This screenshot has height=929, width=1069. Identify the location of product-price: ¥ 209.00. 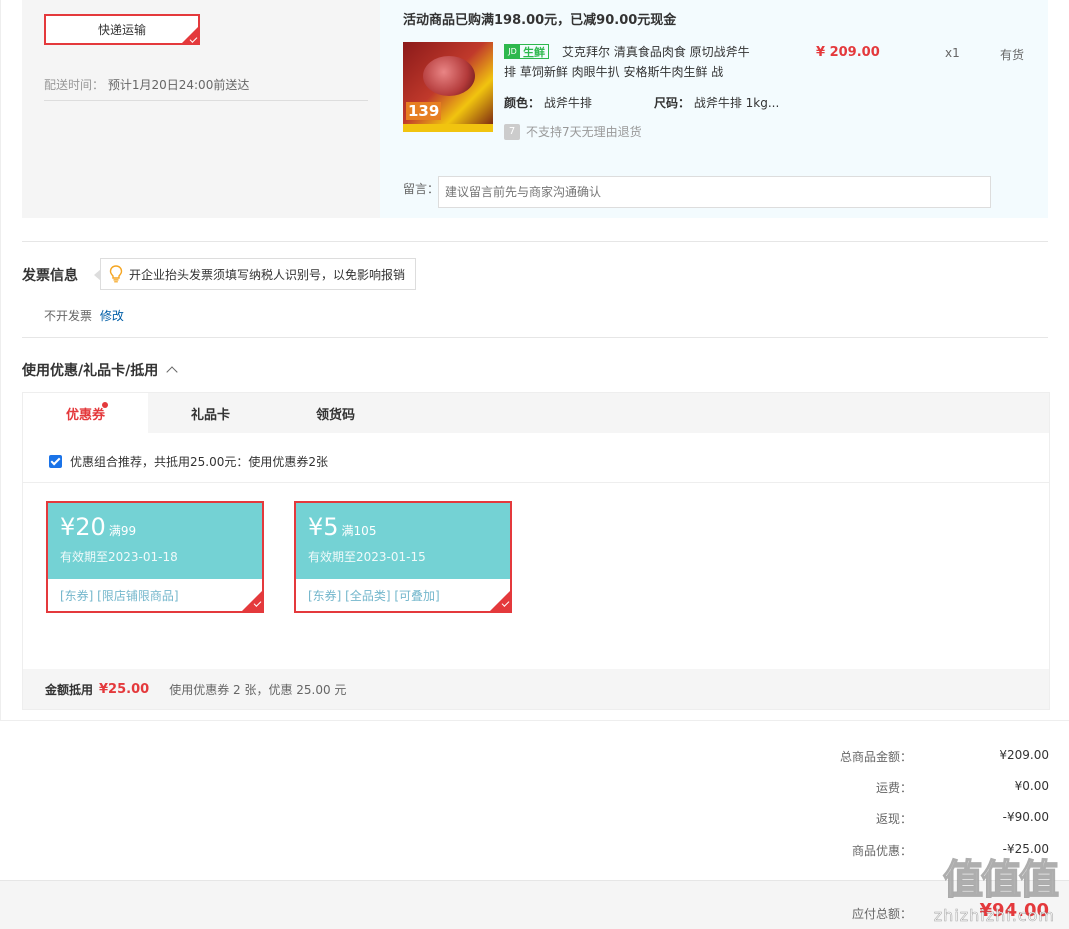
(848, 52).